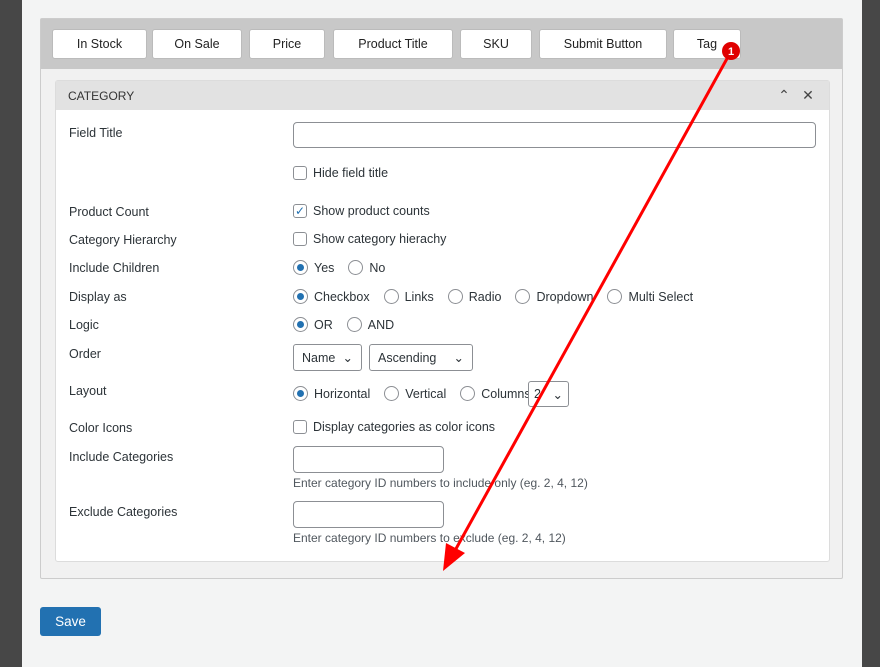 The image size is (880, 667). Describe the element at coordinates (731, 52) in the screenshot. I see `step-marker-number: 1` at that location.